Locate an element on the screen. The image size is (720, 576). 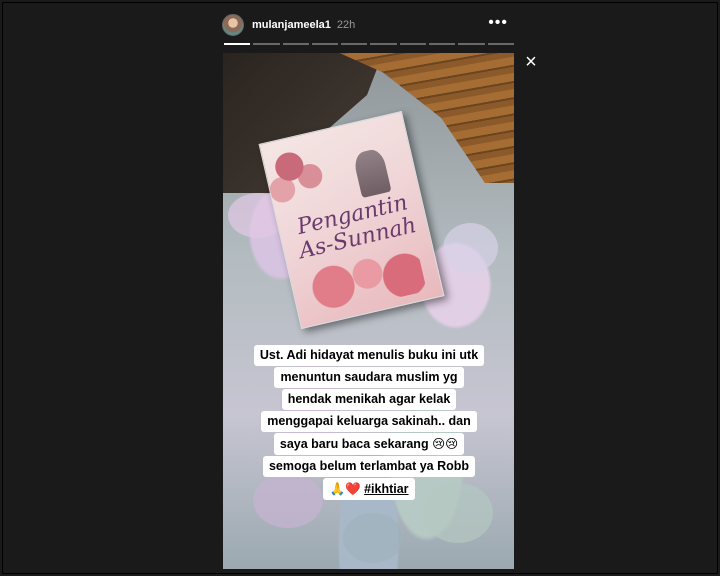
book-flowers is located at coordinates (296, 172).